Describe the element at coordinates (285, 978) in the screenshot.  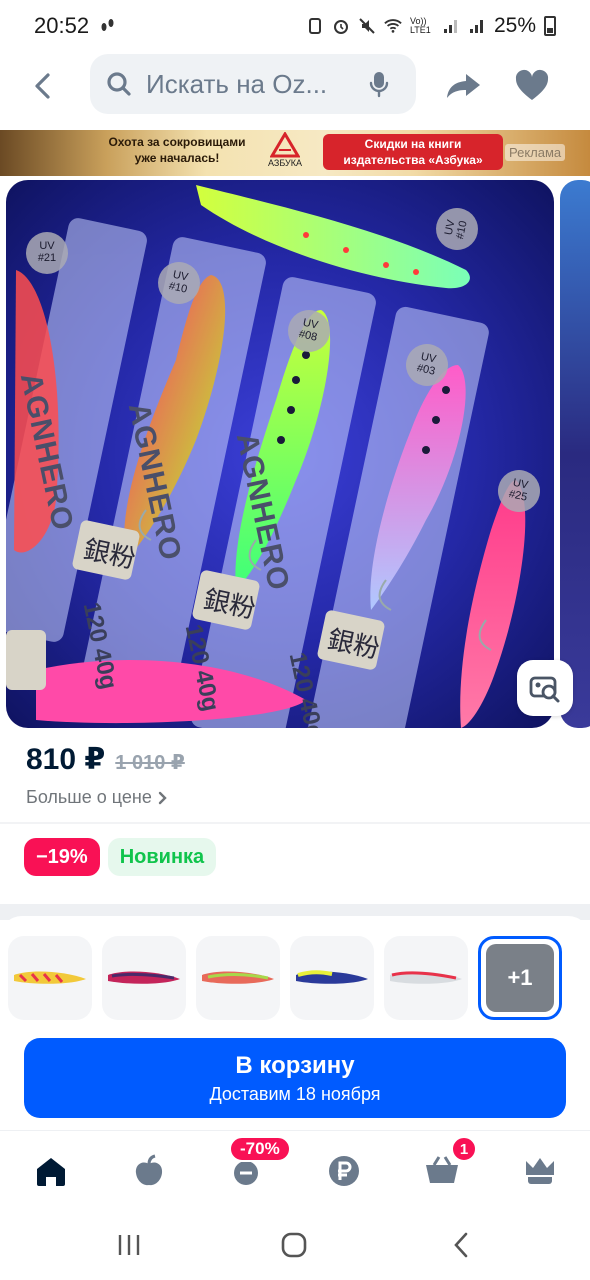
I see `variant-selector: +1` at that location.